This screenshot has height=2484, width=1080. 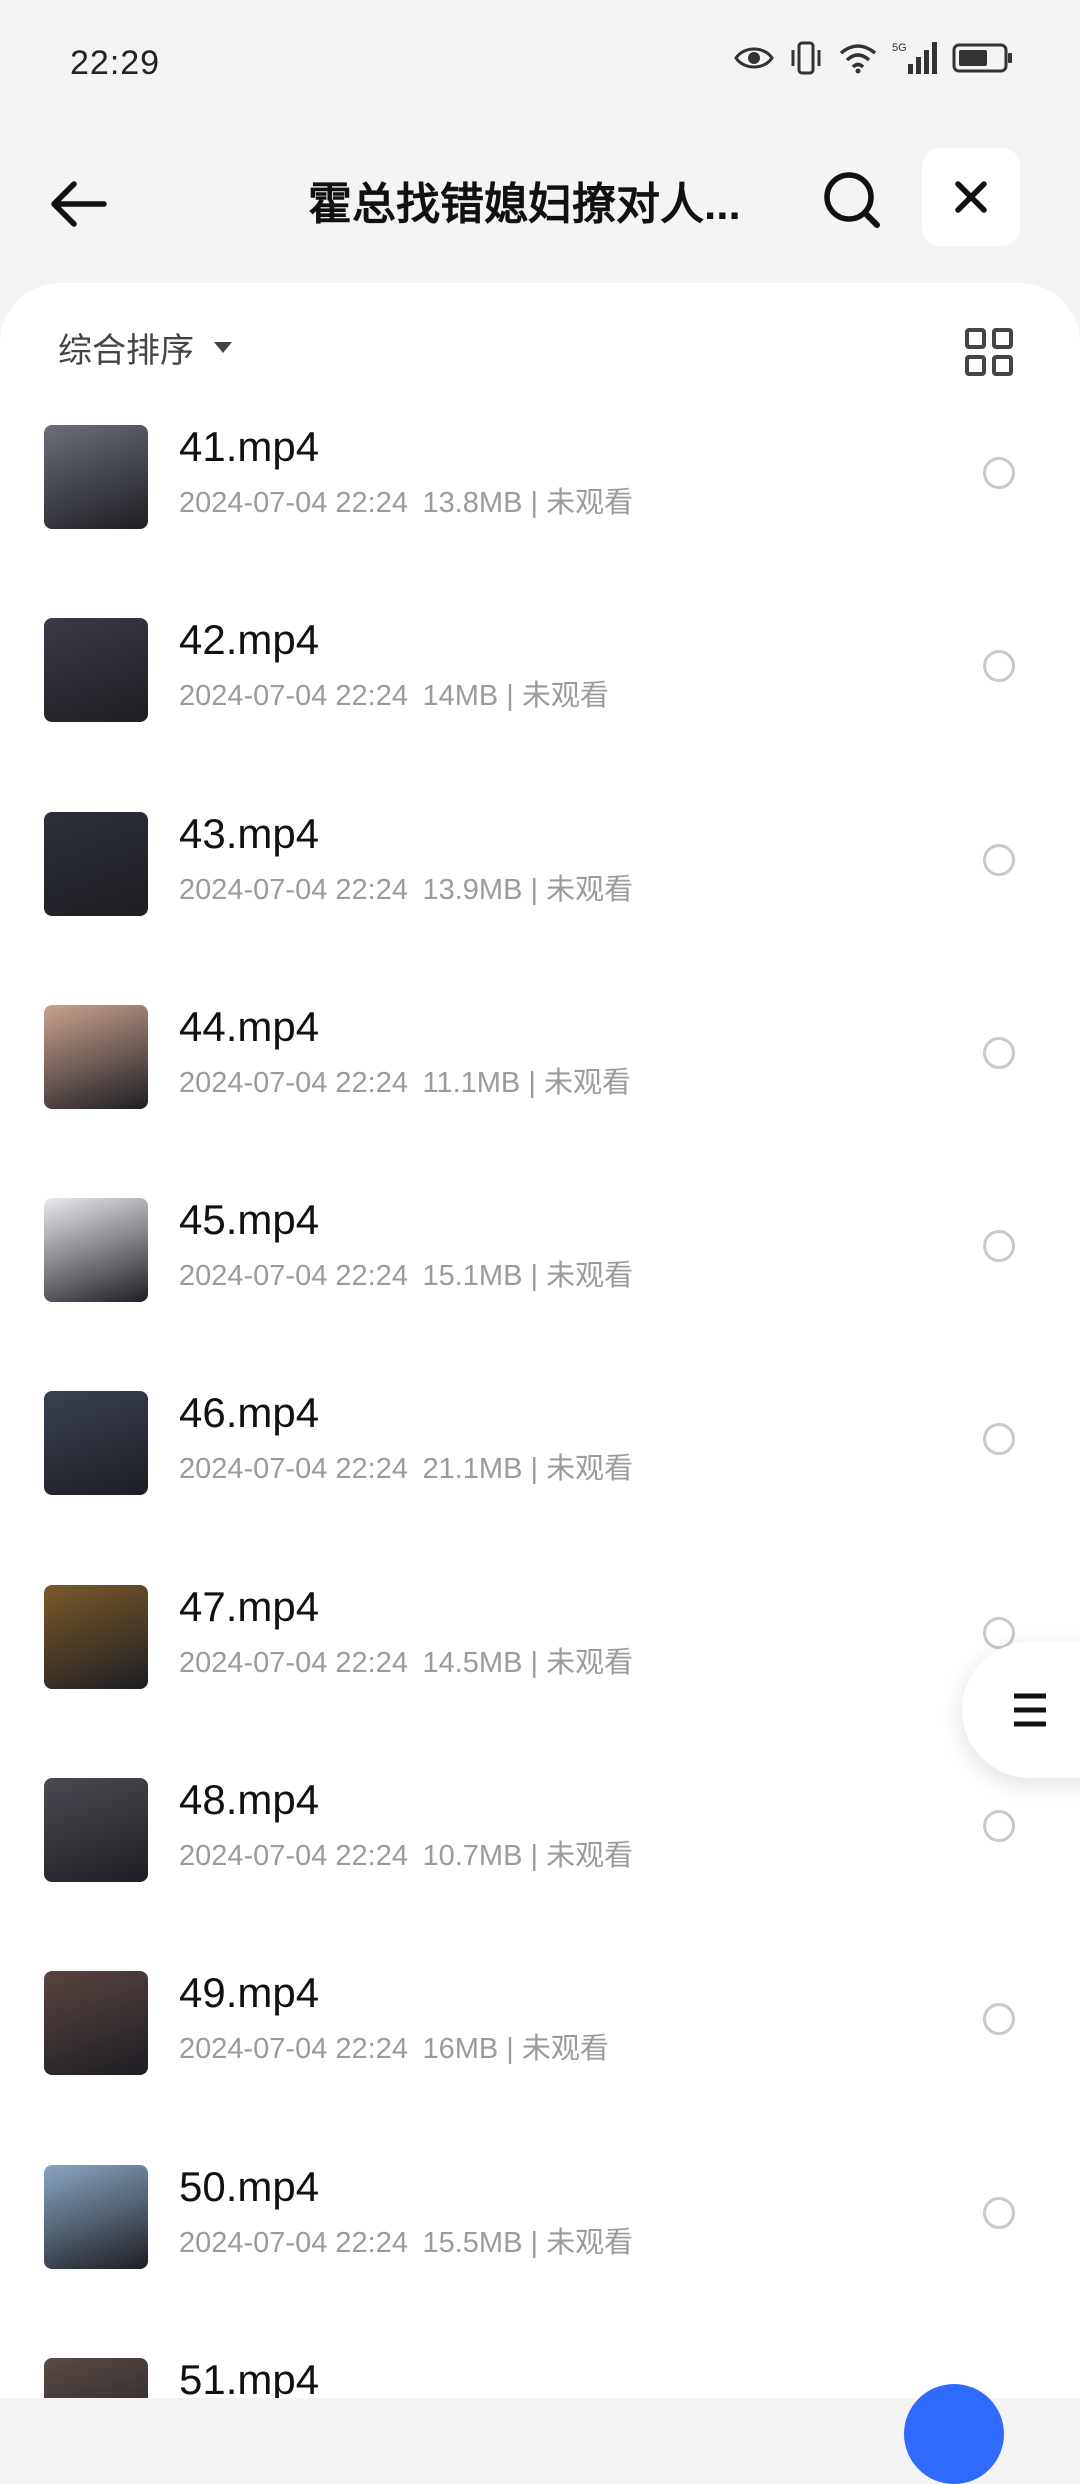 What do you see at coordinates (126, 351) in the screenshot?
I see `sort-label: 综合排序` at bounding box center [126, 351].